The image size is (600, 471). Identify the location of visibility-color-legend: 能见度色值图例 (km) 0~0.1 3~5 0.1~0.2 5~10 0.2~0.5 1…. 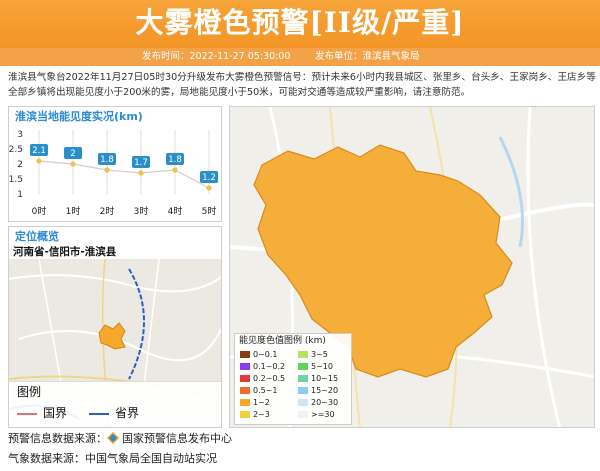
(293, 379).